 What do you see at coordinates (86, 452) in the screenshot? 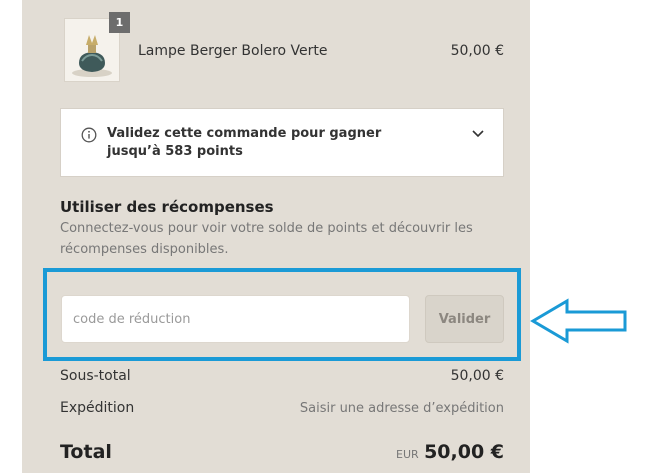
I see `total-label: Total` at bounding box center [86, 452].